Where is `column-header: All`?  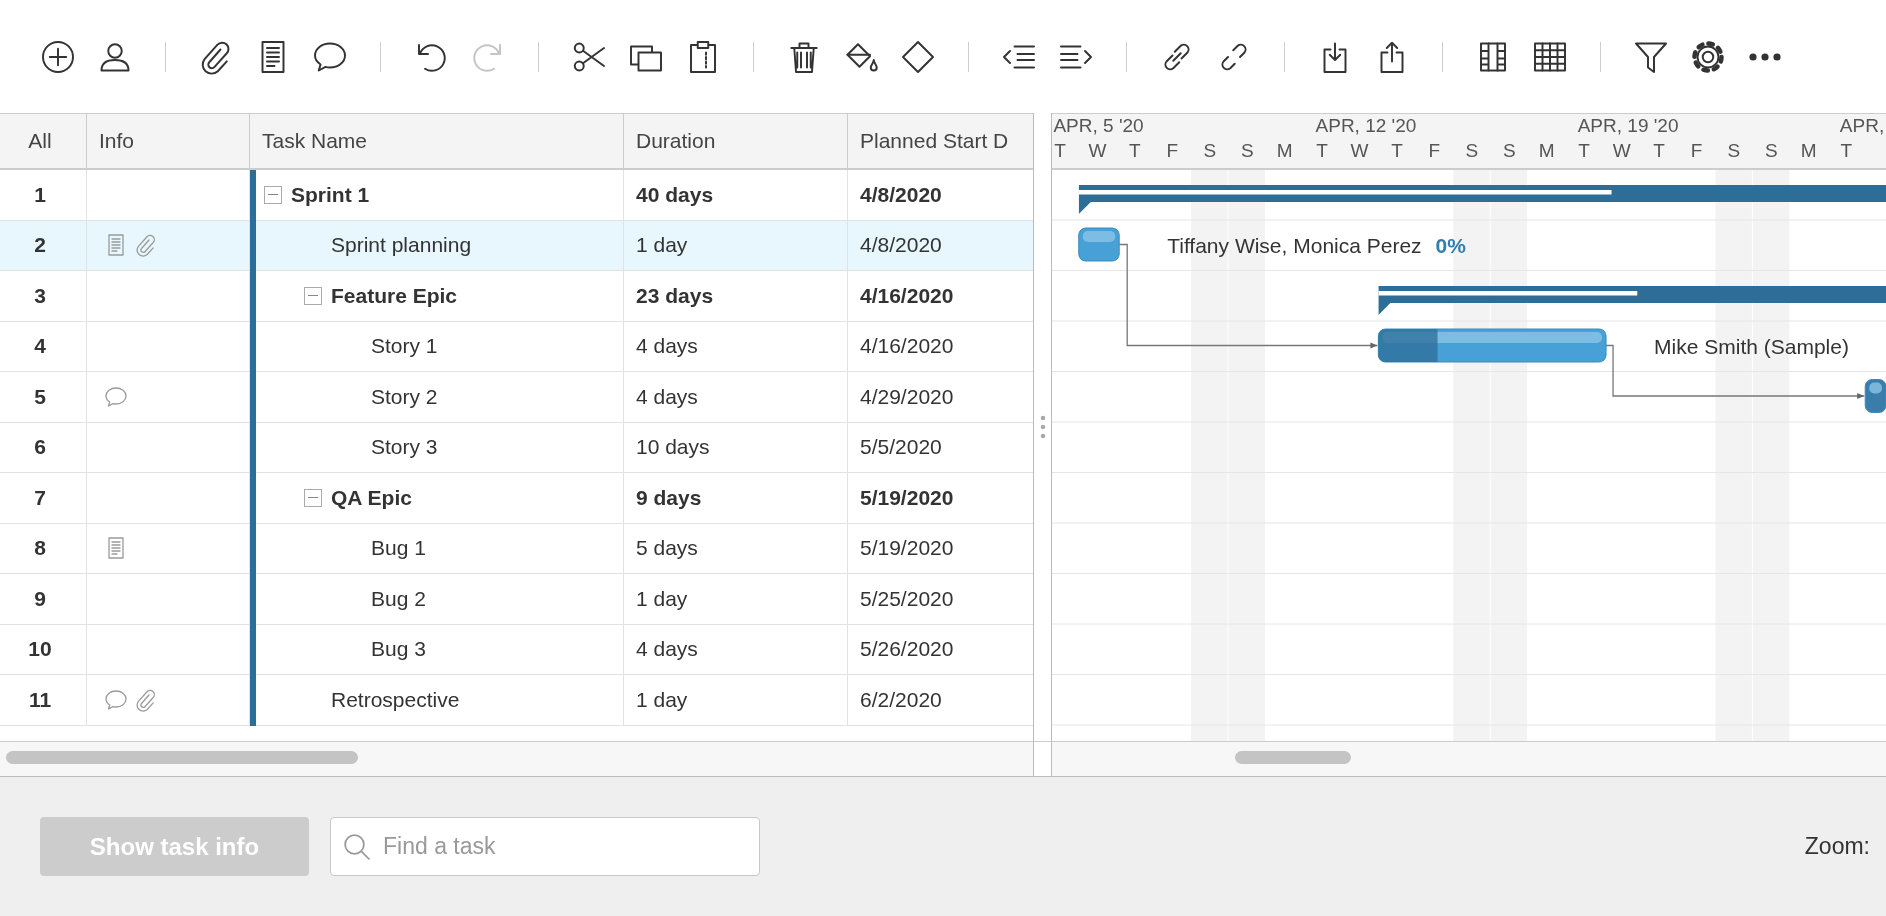
column-header: All is located at coordinates (43, 141).